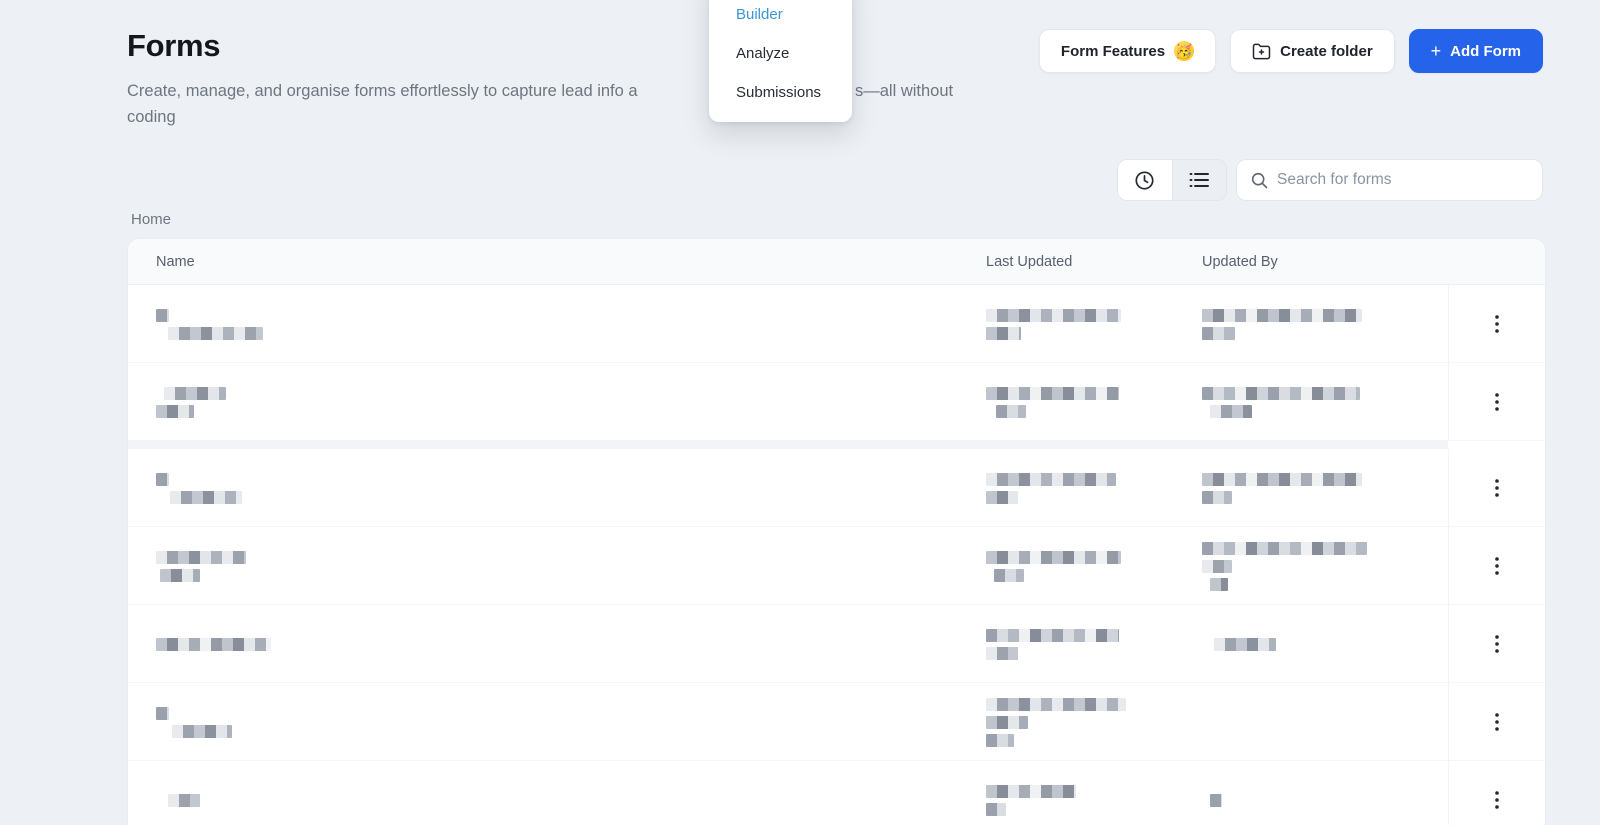  What do you see at coordinates (780, 92) in the screenshot?
I see `menu-item-submissions: Submissions` at bounding box center [780, 92].